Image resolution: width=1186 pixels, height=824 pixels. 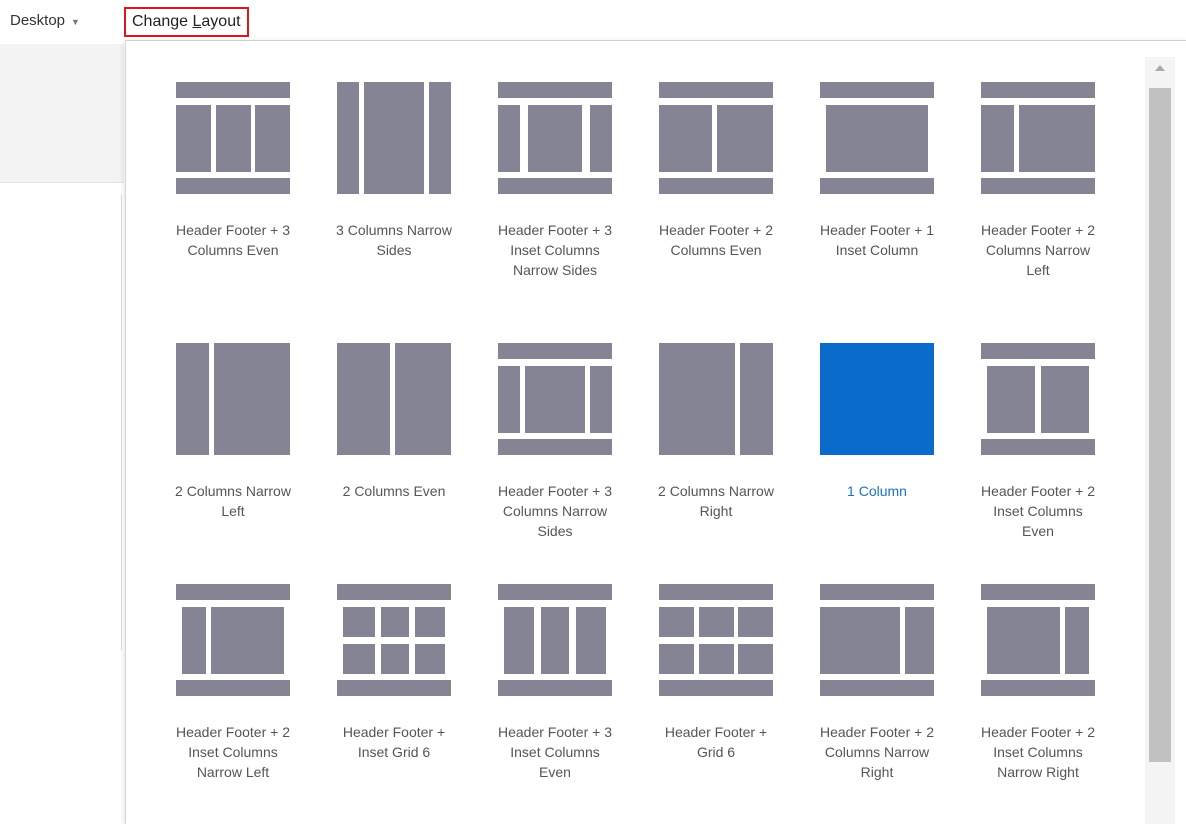 I want to click on change-layout-button: Change Layout, so click(x=186, y=22).